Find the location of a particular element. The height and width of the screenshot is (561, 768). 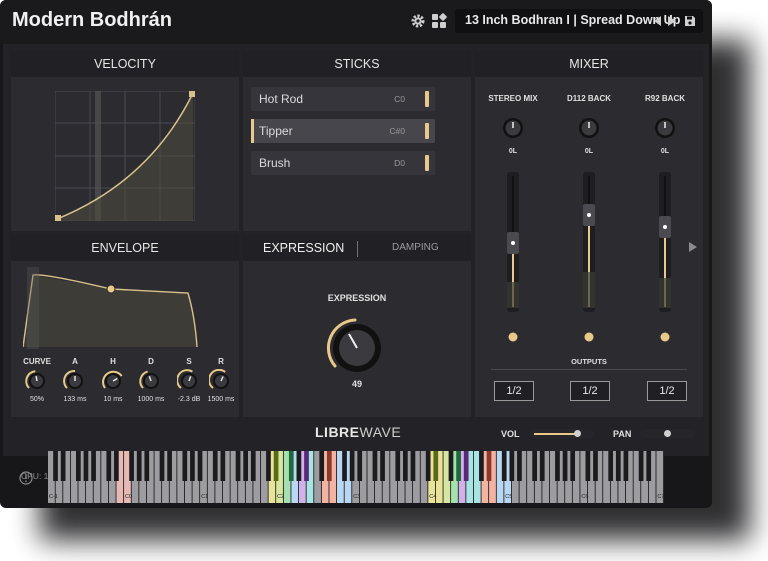

stick-item-tipper: Tipper C#0 is located at coordinates (343, 131).